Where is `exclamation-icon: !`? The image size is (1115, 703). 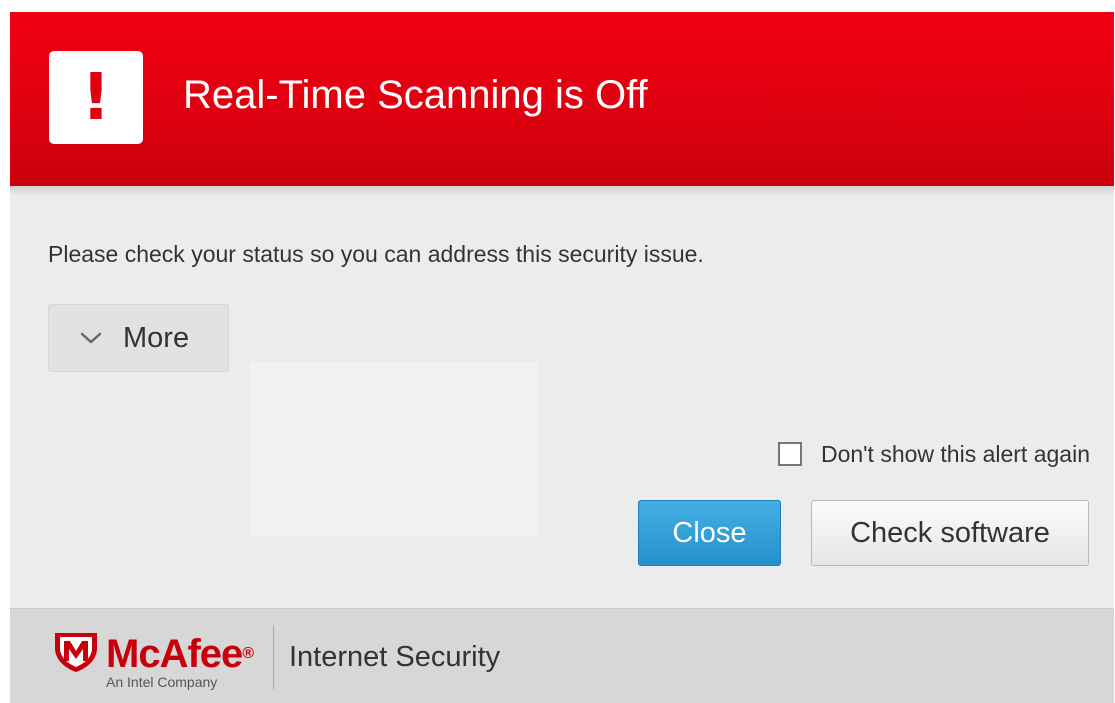 exclamation-icon: ! is located at coordinates (96, 97).